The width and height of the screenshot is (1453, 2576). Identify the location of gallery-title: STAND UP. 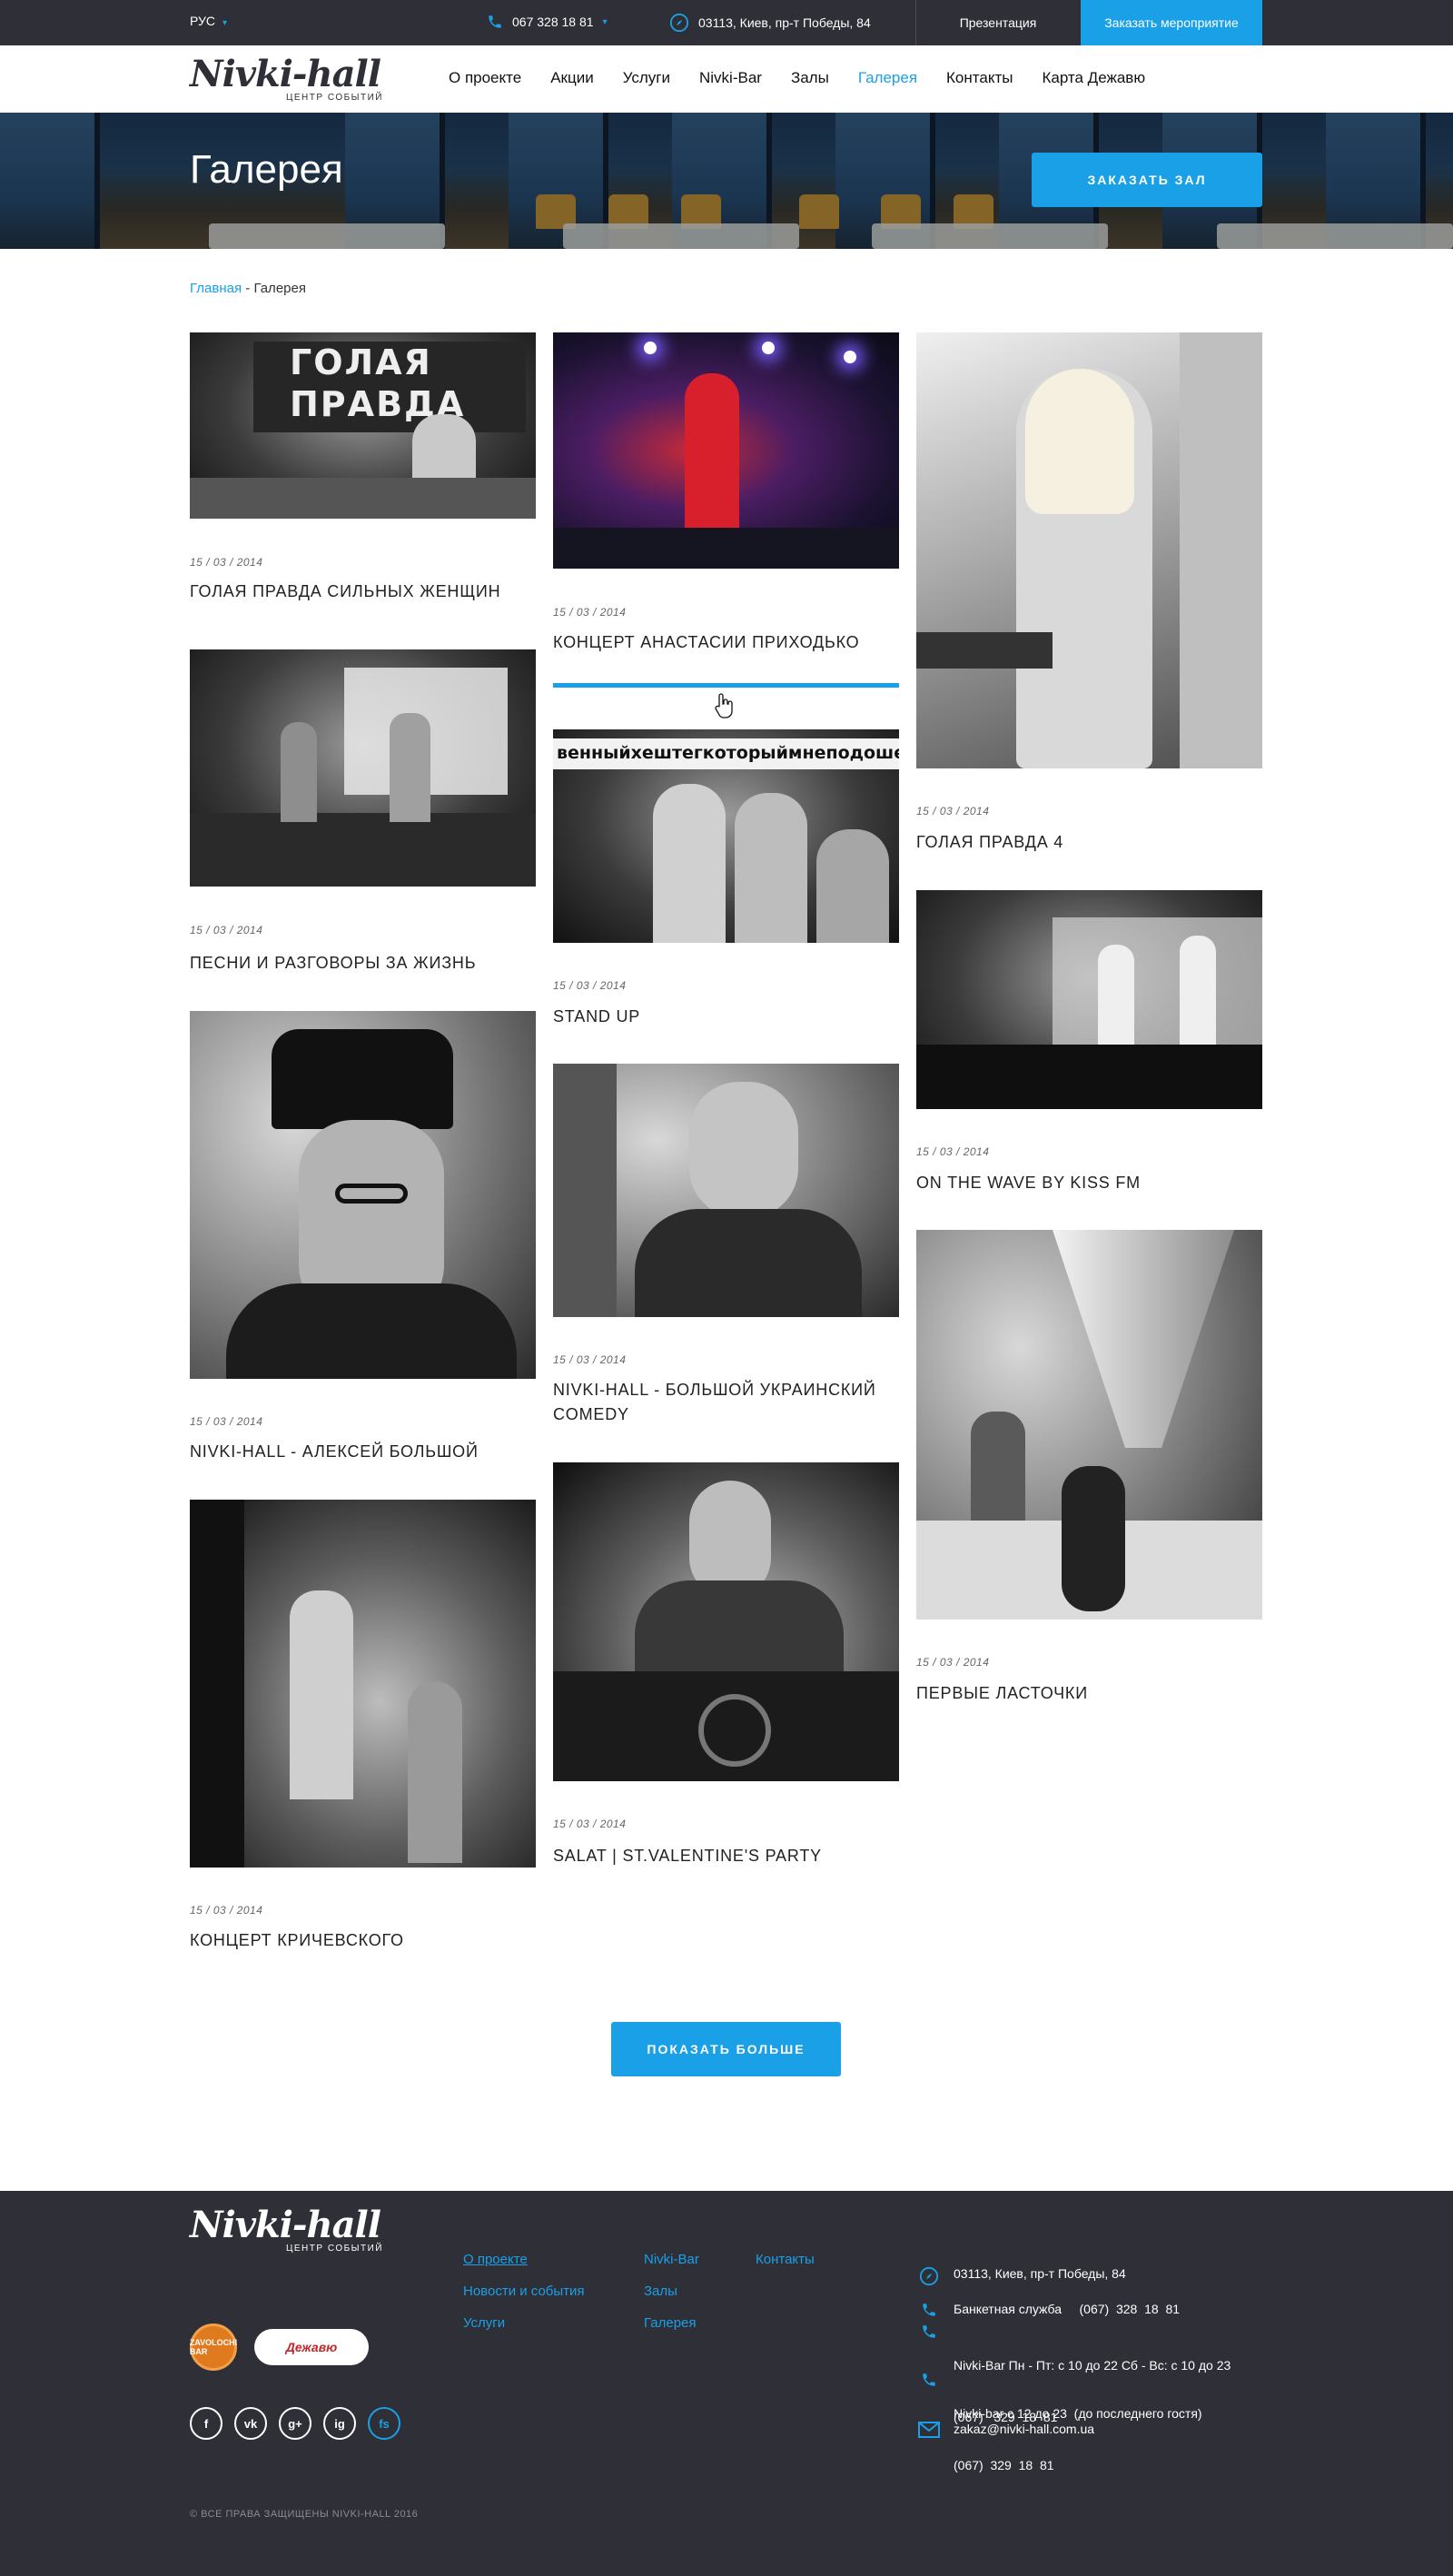
(725, 1017).